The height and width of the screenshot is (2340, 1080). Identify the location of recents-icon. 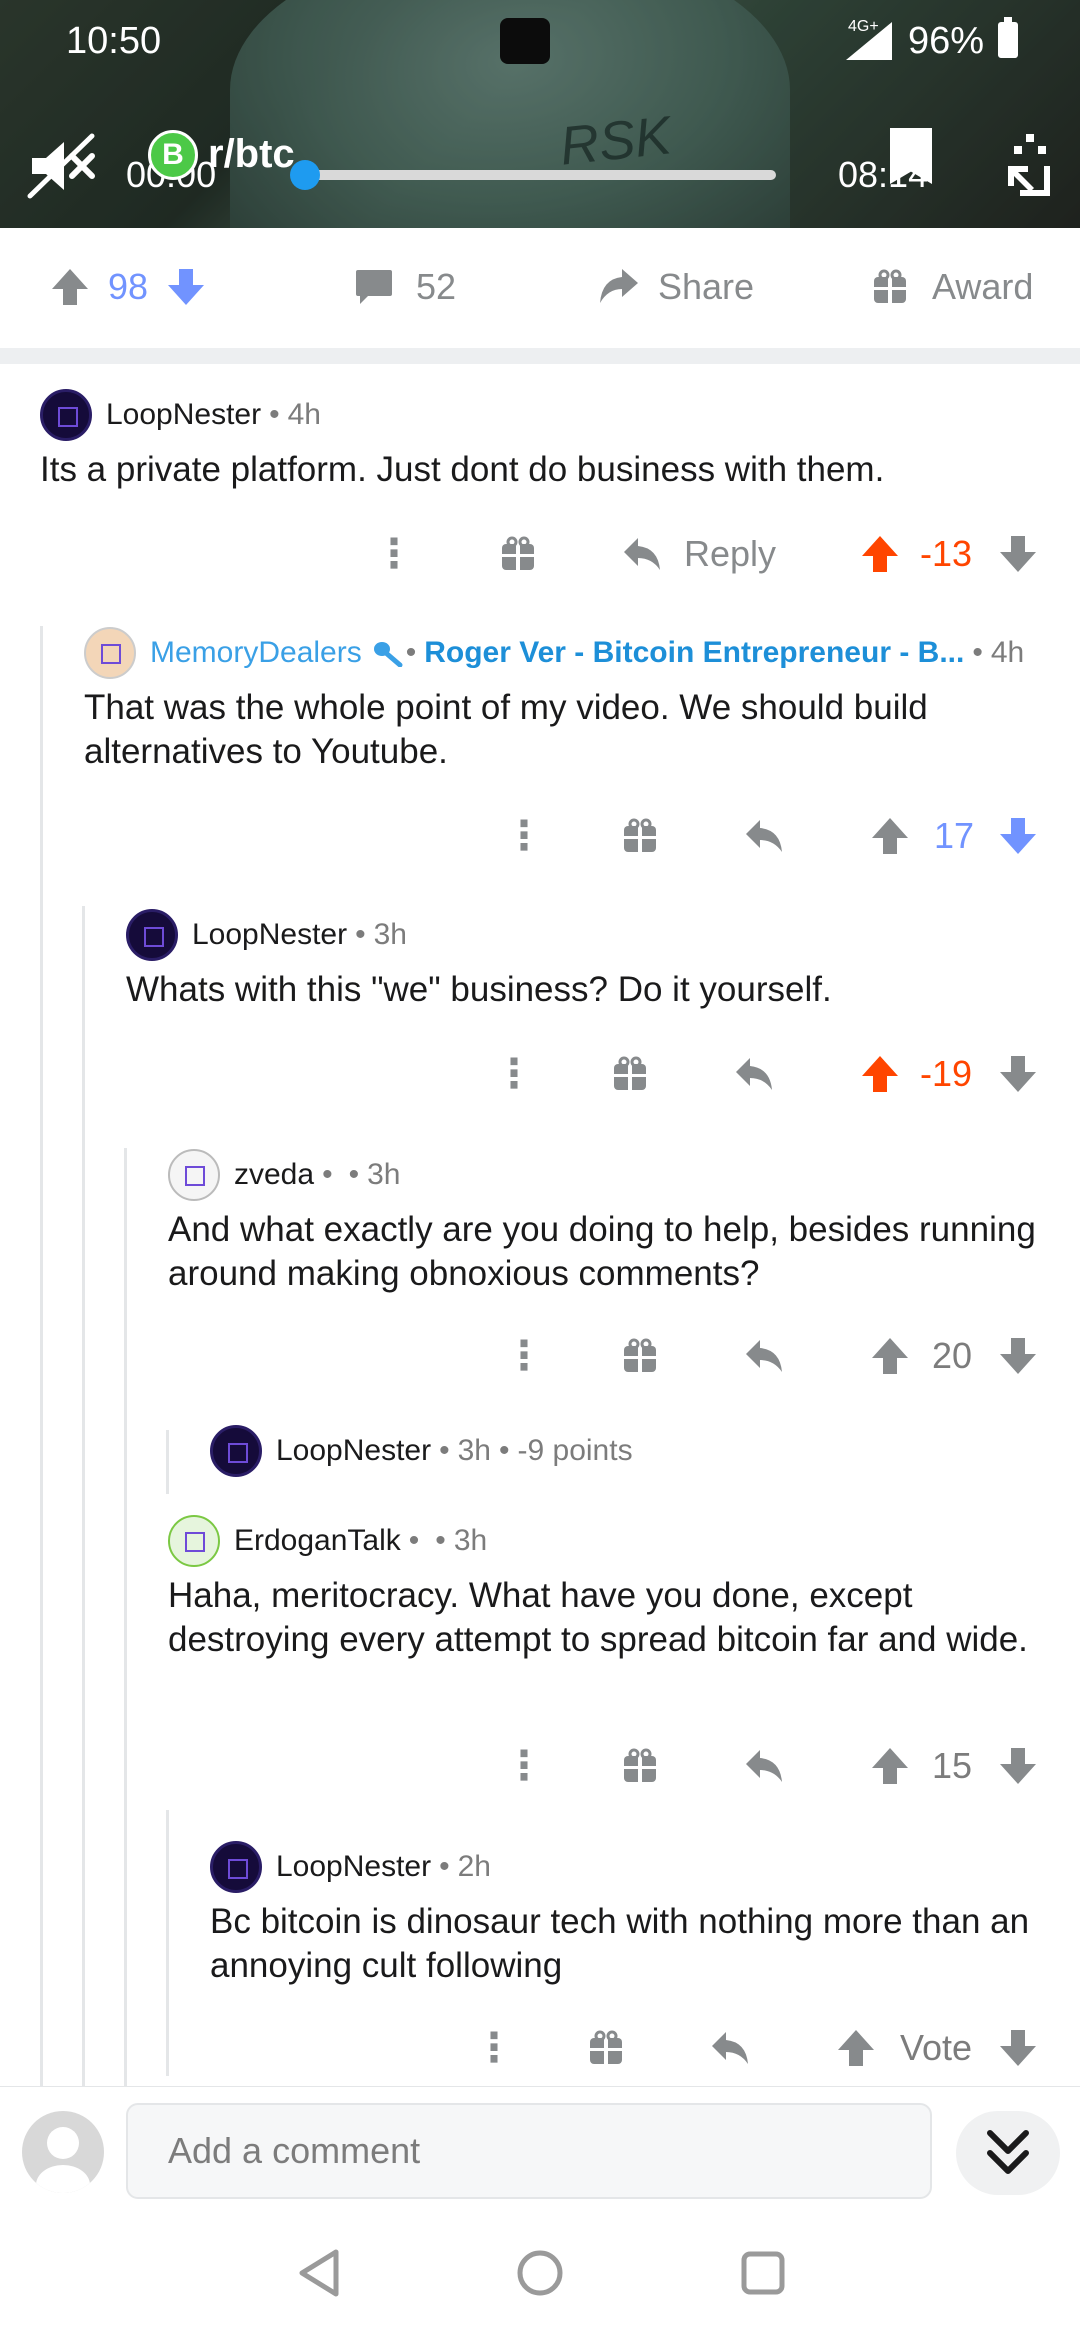
(763, 2273).